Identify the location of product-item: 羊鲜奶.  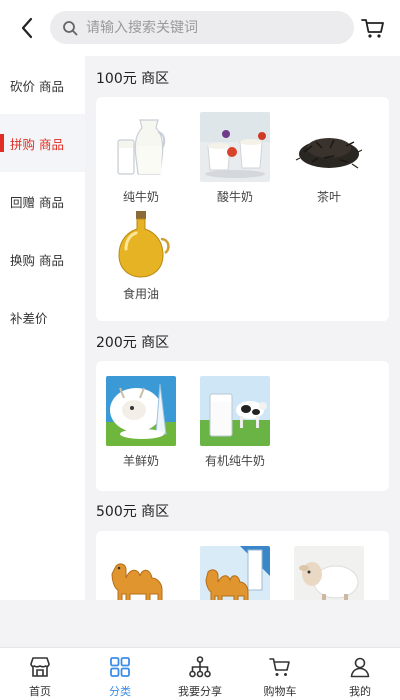
(141, 422).